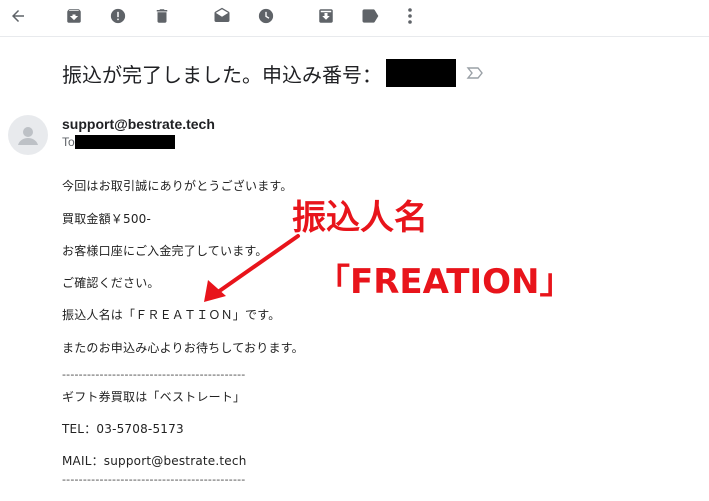 Image resolution: width=709 pixels, height=501 pixels. What do you see at coordinates (360, 218) in the screenshot?
I see `annotation-title: 振込人名` at bounding box center [360, 218].